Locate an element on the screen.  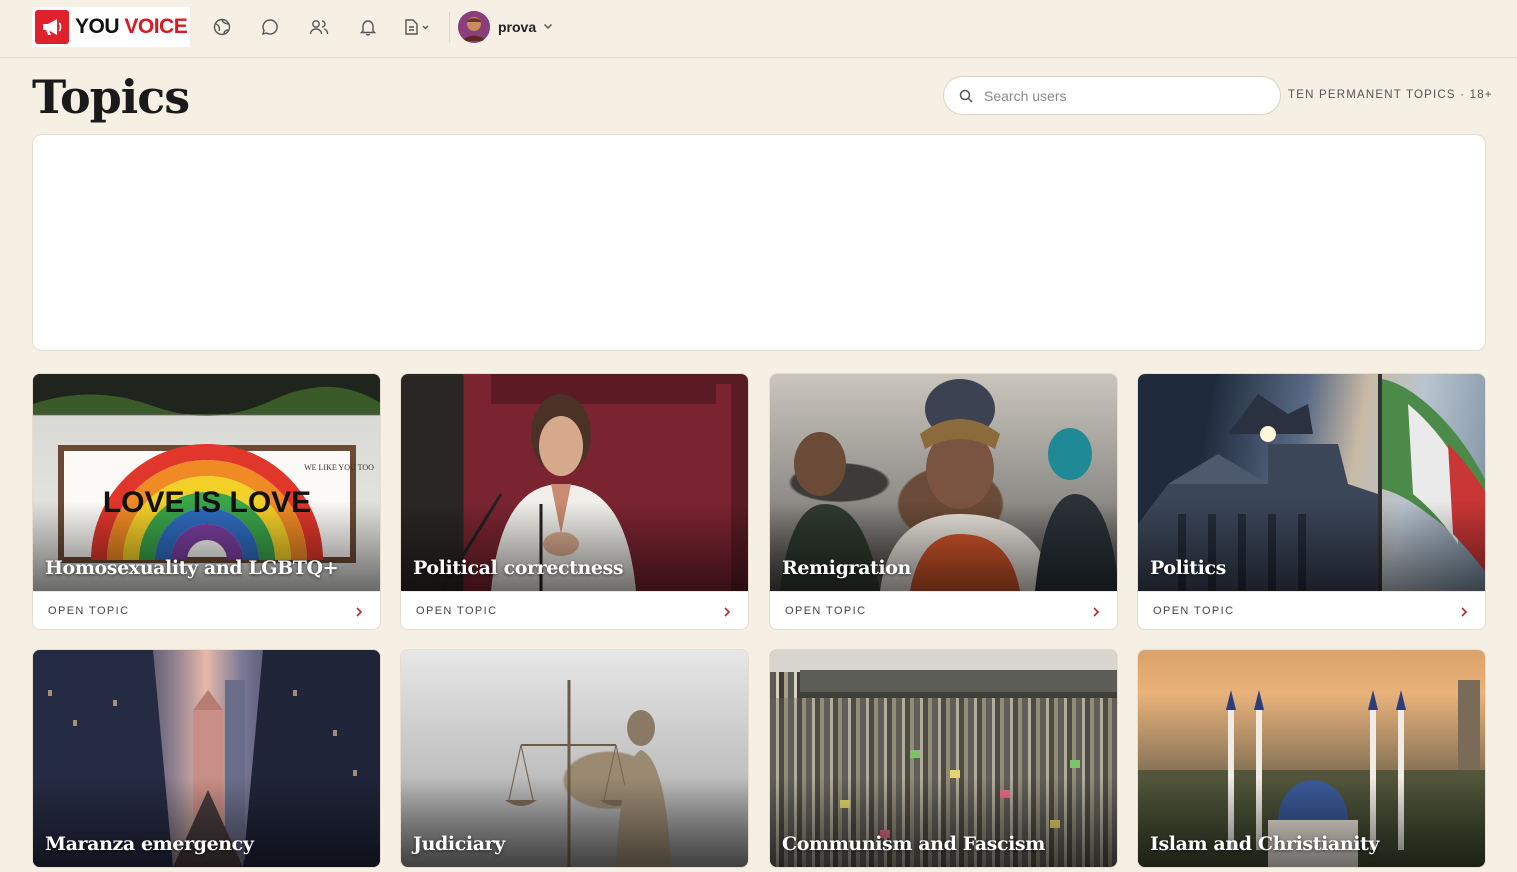
topic-title: Judiciary is located at coordinates (459, 844).